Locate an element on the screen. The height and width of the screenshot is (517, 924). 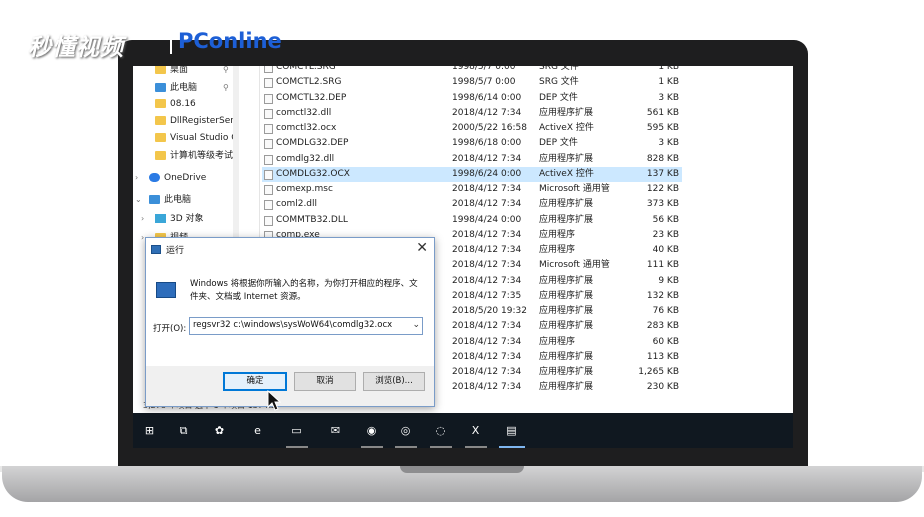
start-icon: ⊞ is located at coordinates (149, 430).